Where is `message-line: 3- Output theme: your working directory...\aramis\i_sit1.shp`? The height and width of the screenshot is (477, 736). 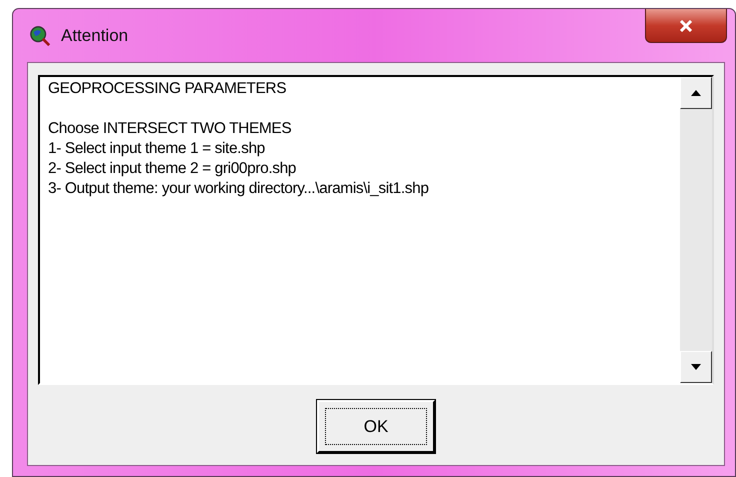 message-line: 3- Output theme: your working directory...\aramis\i_sit1.shp is located at coordinates (238, 189).